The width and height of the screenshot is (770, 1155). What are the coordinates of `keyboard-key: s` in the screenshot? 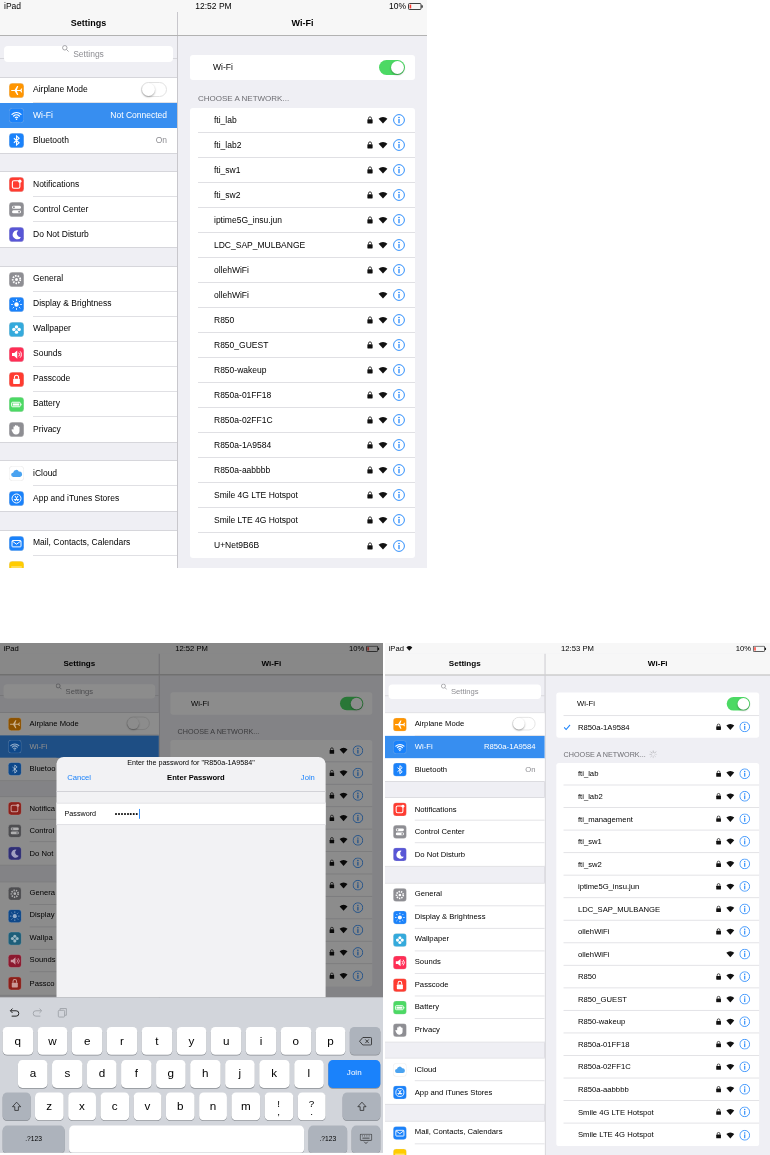 It's located at (67, 1073).